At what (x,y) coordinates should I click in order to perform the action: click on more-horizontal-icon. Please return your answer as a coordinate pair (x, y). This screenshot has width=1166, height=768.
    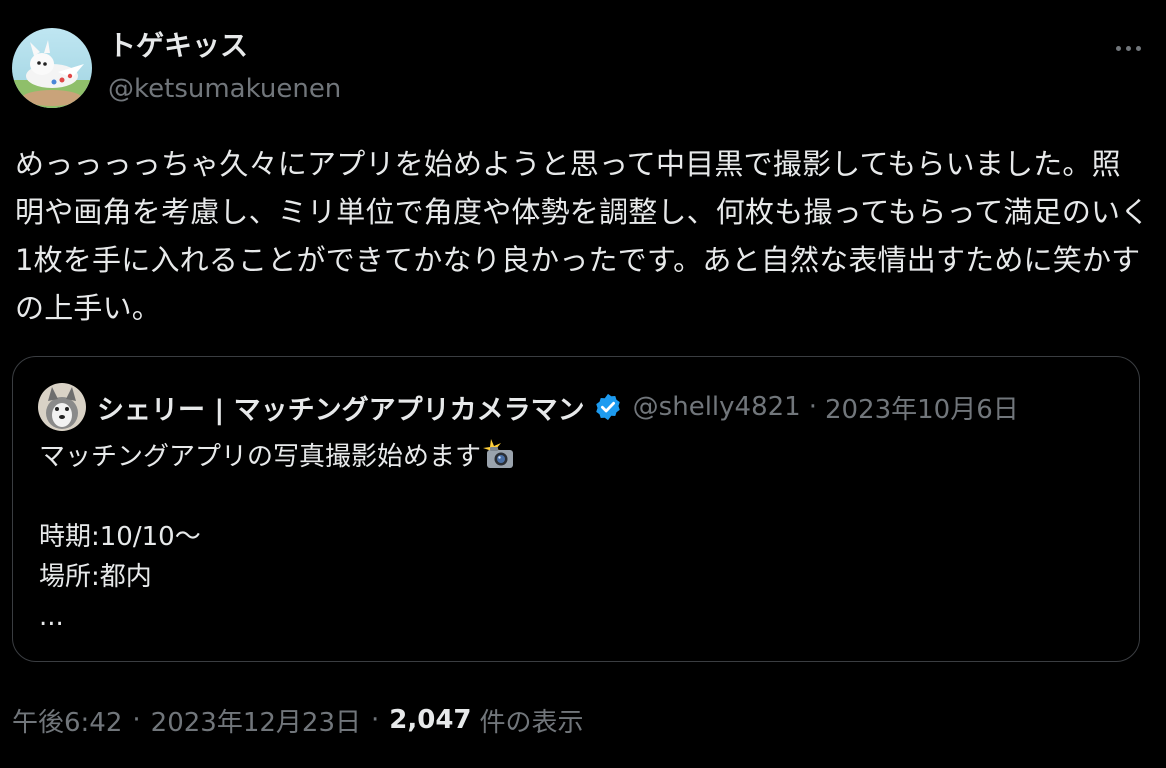
    Looking at the image, I should click on (1118, 48).